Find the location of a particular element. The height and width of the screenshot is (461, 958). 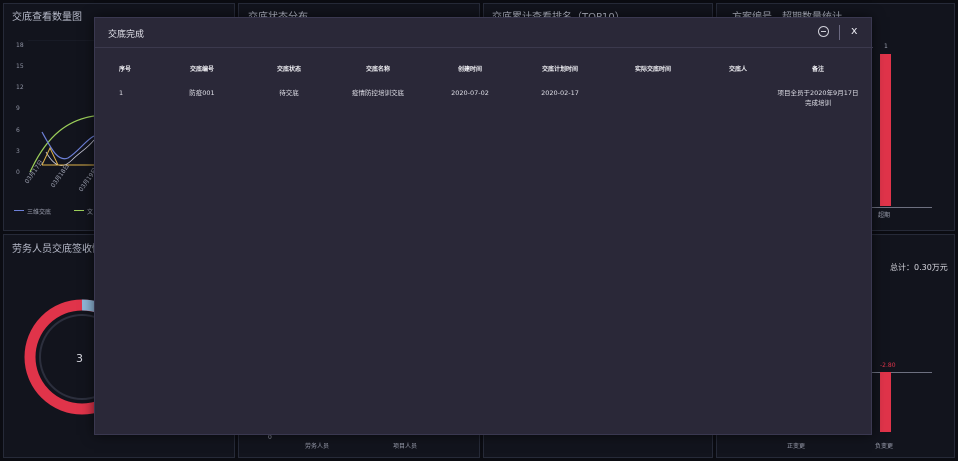

cell-created: 2020-07-02 is located at coordinates (470, 93).